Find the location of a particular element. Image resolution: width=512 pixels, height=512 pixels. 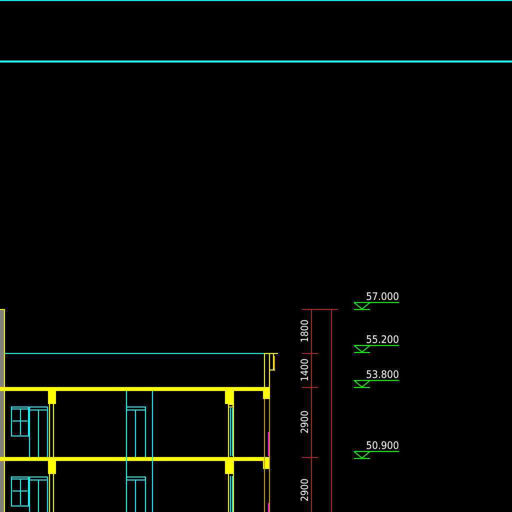

elevation-label: 53.800 is located at coordinates (382, 375).